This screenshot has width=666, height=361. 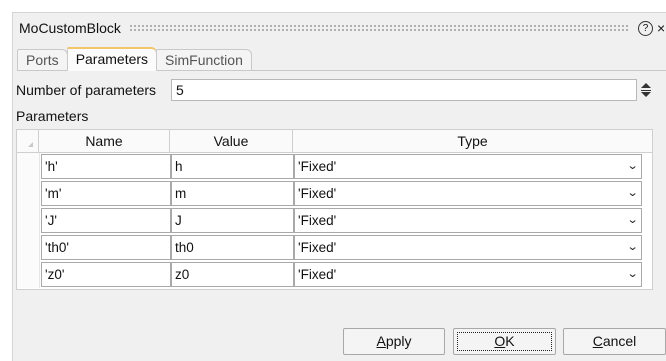 What do you see at coordinates (597, 341) in the screenshot?
I see `cancel-mnemonic: C` at bounding box center [597, 341].